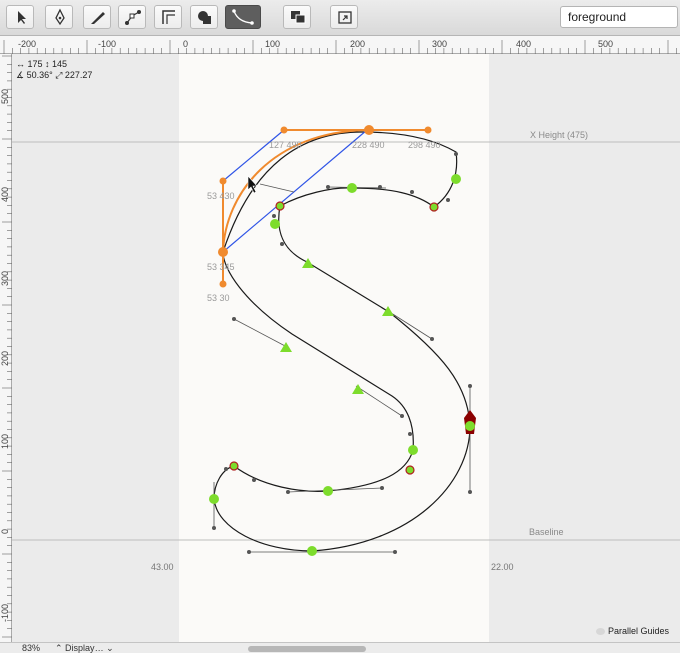 The height and width of the screenshot is (653, 680). I want to click on display-mode-select: ⌃ Display… ⌄, so click(84, 648).